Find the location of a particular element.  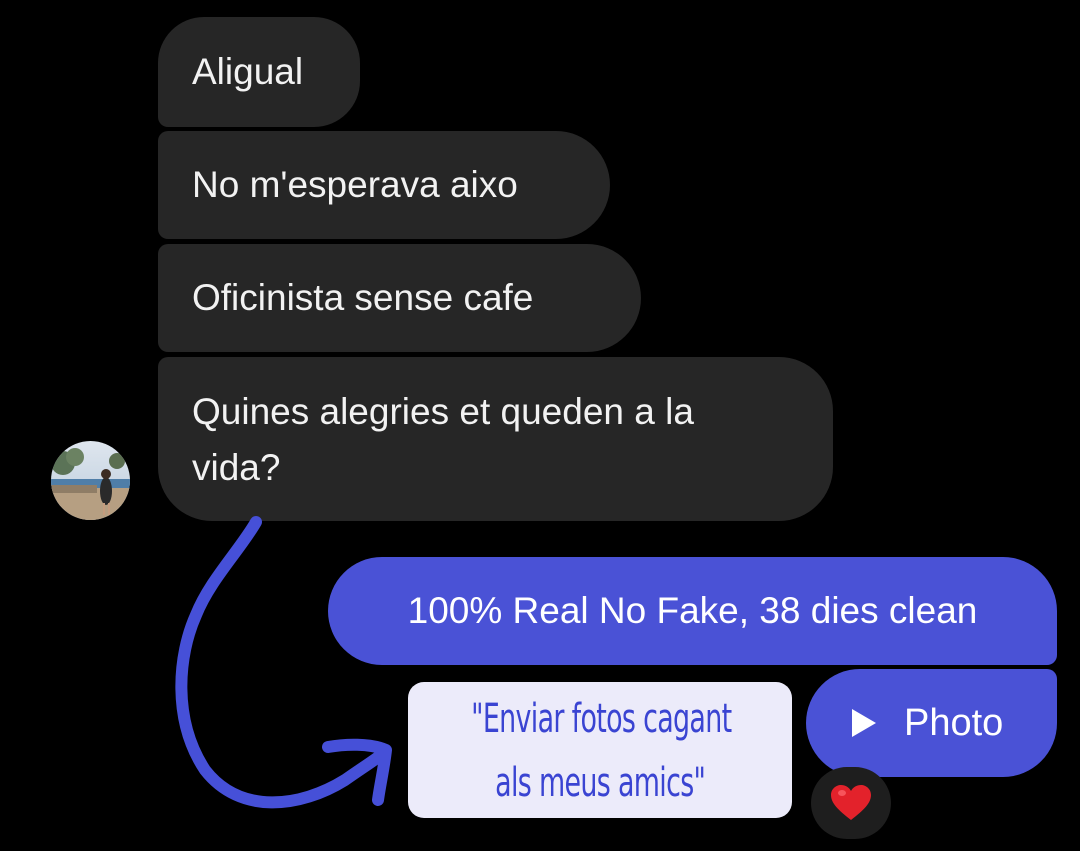

message-text: vida? is located at coordinates (236, 467).